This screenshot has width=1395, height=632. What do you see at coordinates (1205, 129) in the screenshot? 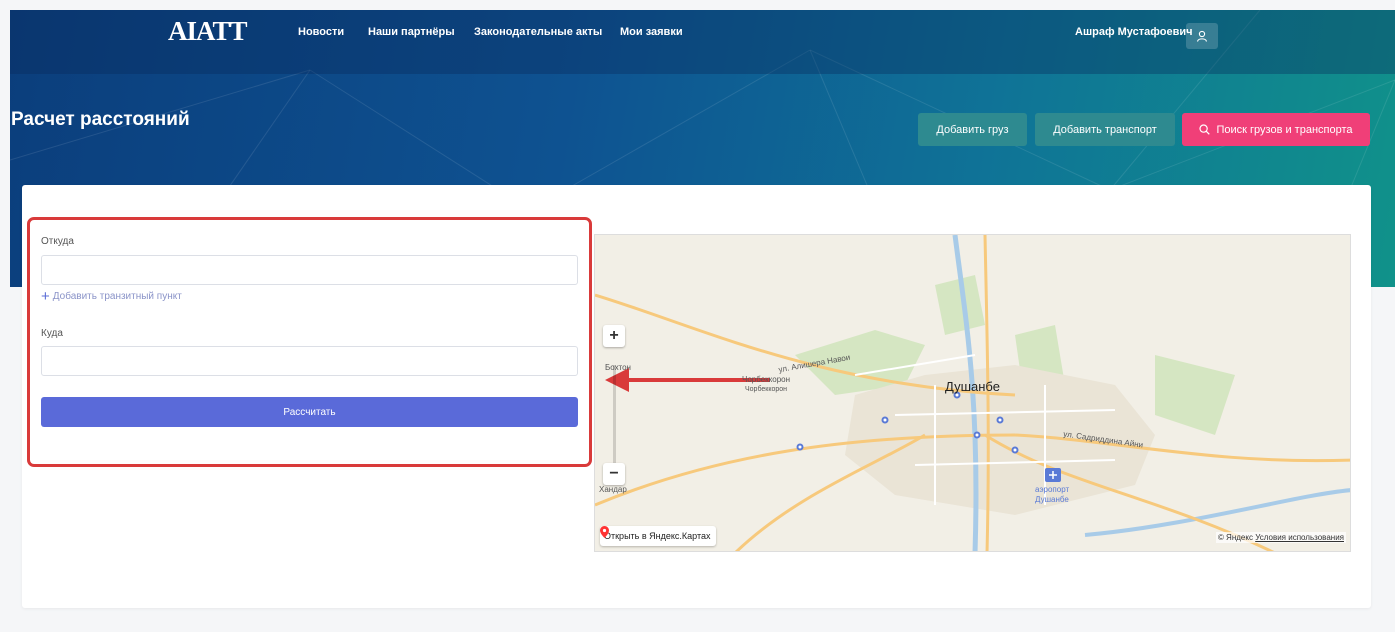
I see `search-icon` at bounding box center [1205, 129].